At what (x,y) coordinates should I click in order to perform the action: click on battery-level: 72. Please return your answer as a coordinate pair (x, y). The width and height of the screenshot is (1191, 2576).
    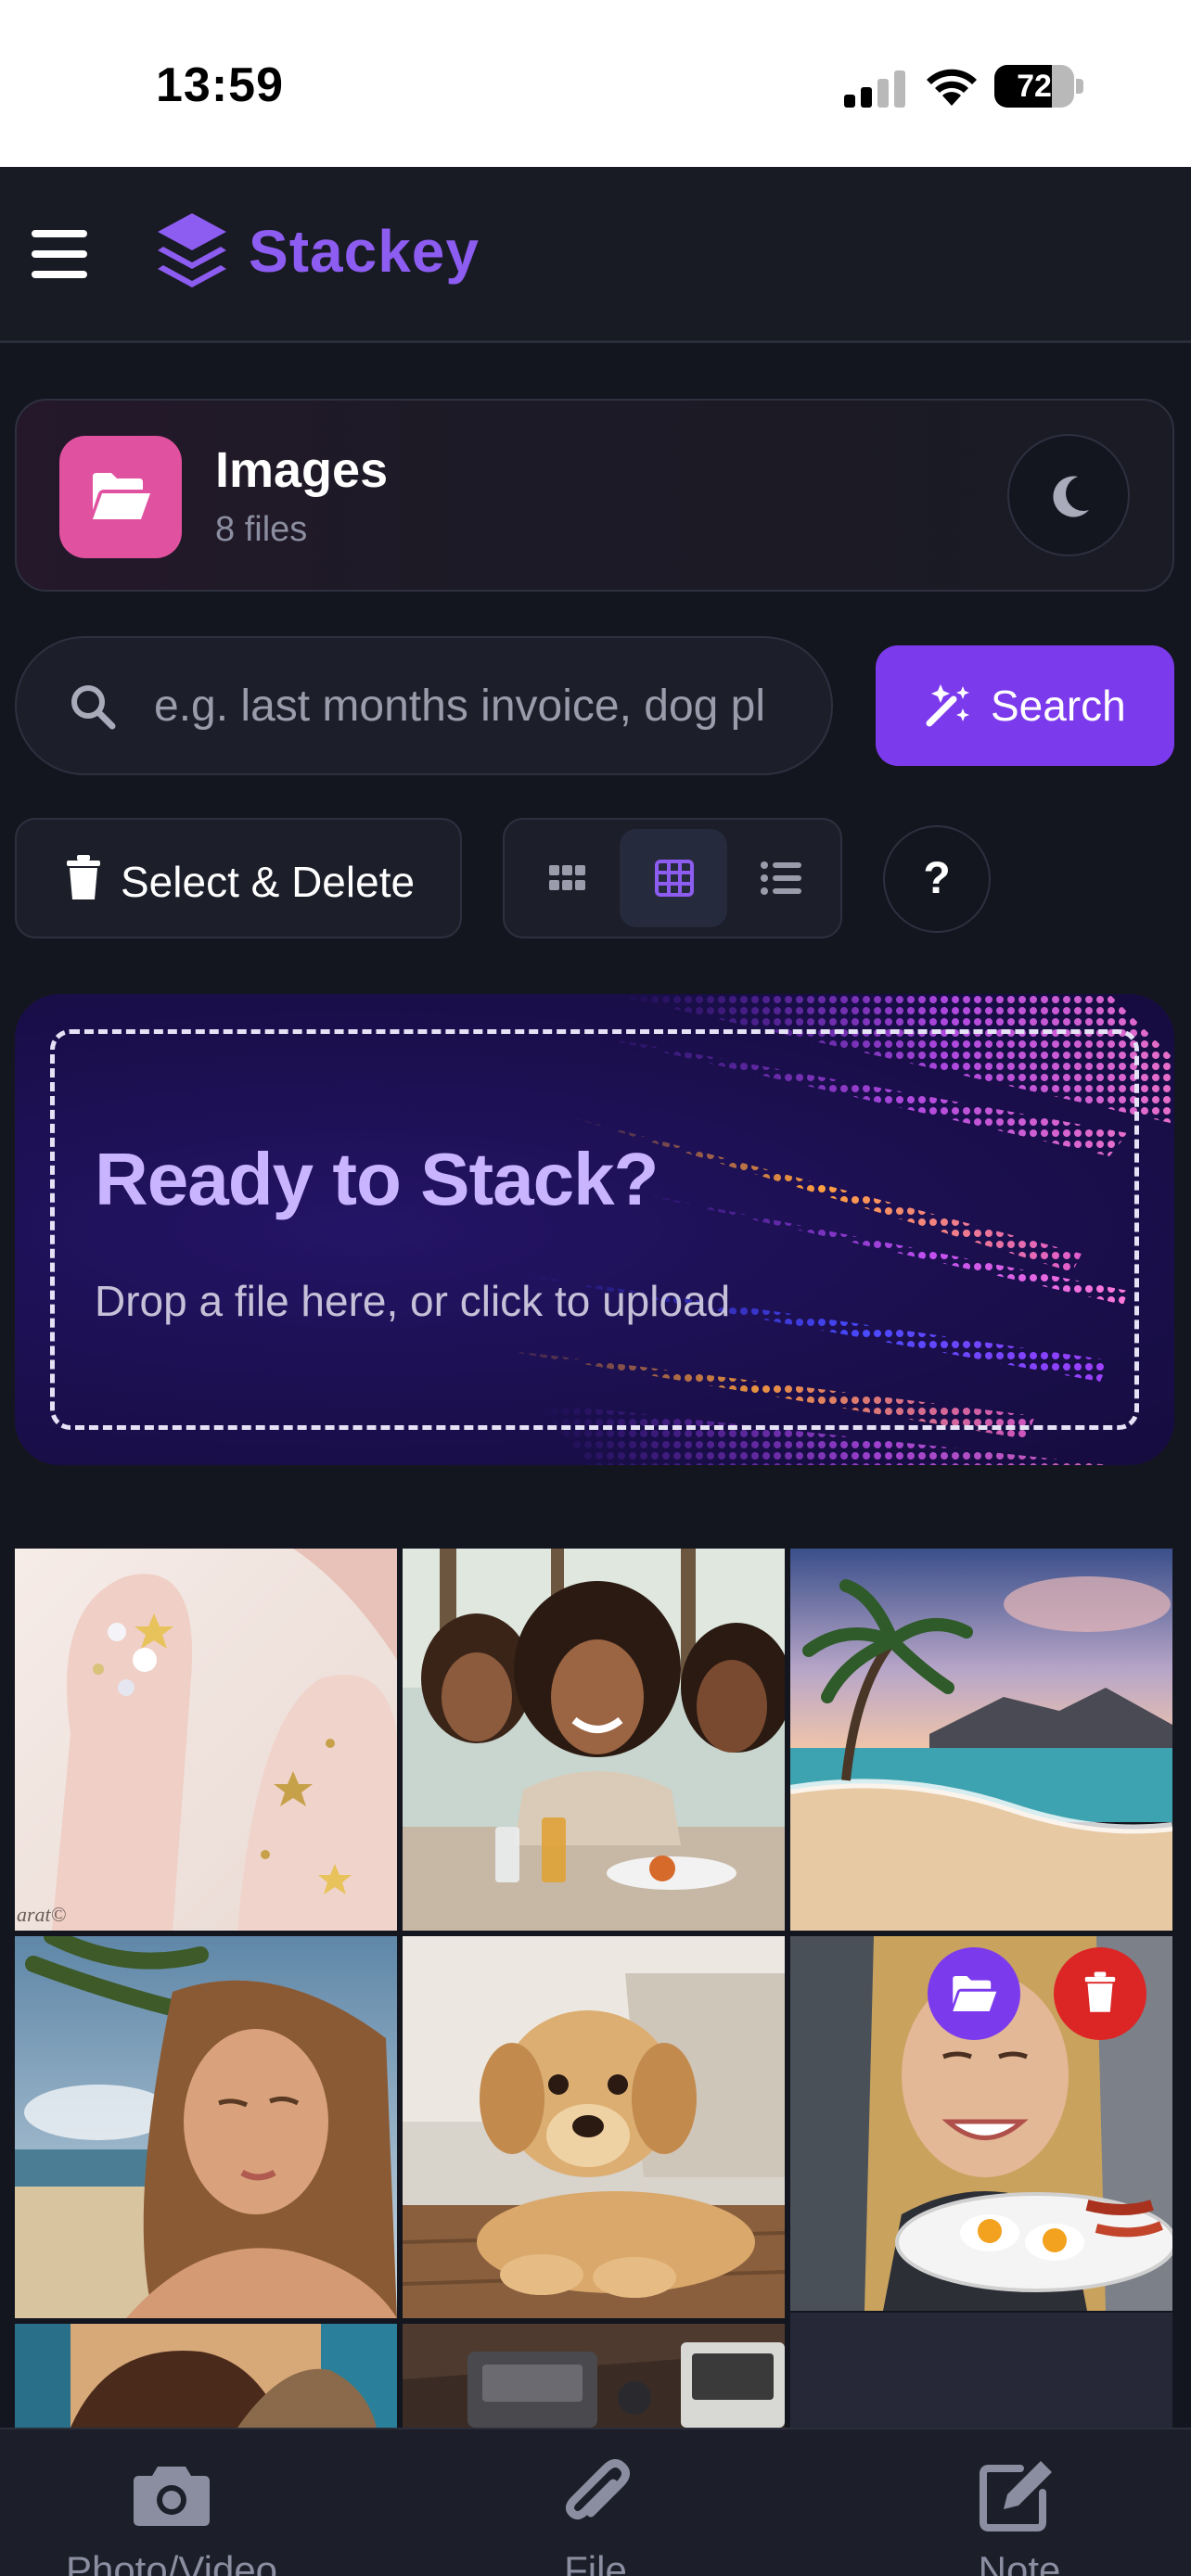
    Looking at the image, I should click on (1034, 87).